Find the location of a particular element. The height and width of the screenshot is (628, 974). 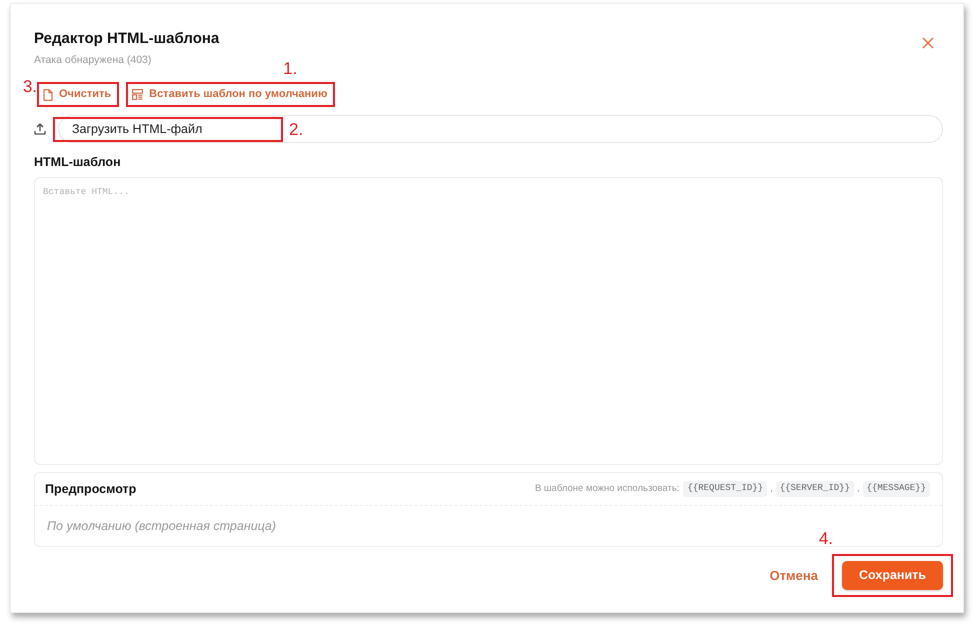

close-button is located at coordinates (928, 43).